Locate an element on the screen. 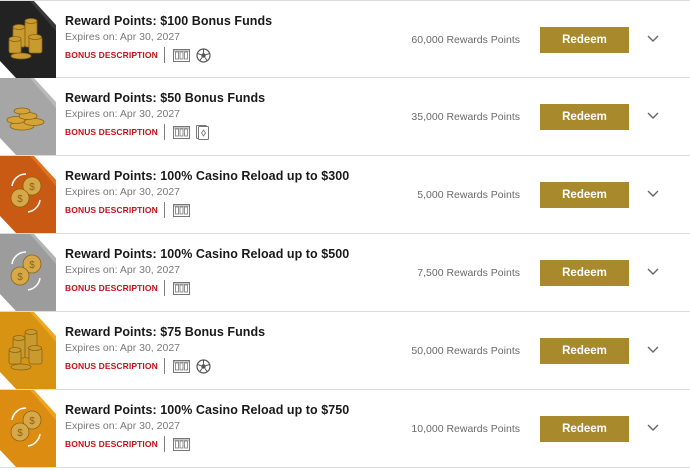 The image size is (690, 471). rewards-points: 50,000 Rewards Points is located at coordinates (465, 351).